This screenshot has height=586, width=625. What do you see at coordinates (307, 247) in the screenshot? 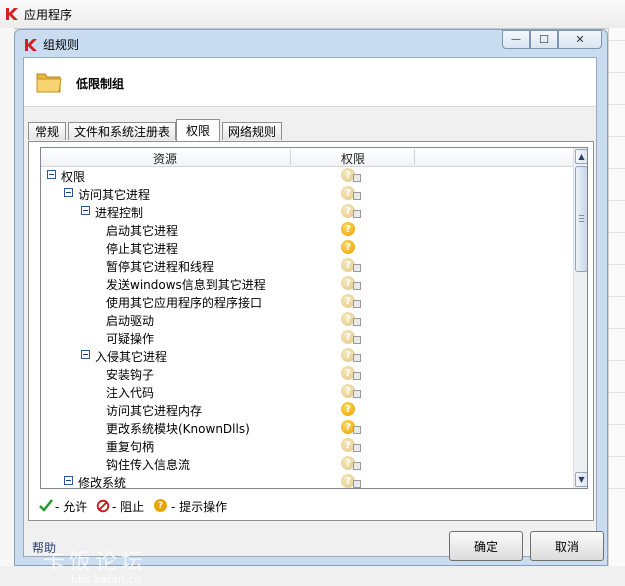
I see `tree-row: 停止其它进程?` at bounding box center [307, 247].